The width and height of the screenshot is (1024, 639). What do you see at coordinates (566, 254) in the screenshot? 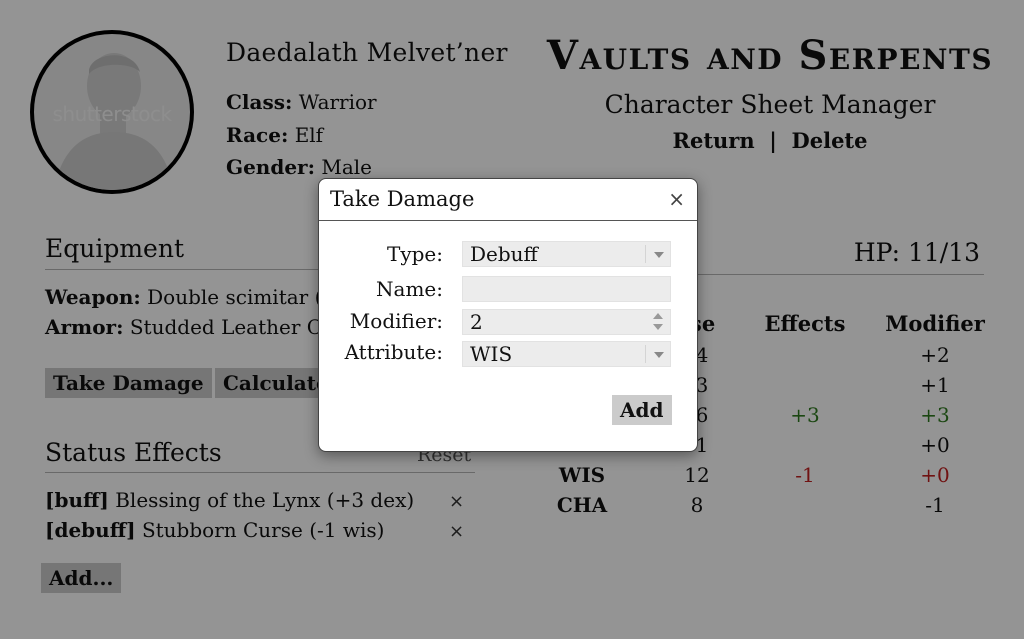
I see `type-select: Debuff` at bounding box center [566, 254].